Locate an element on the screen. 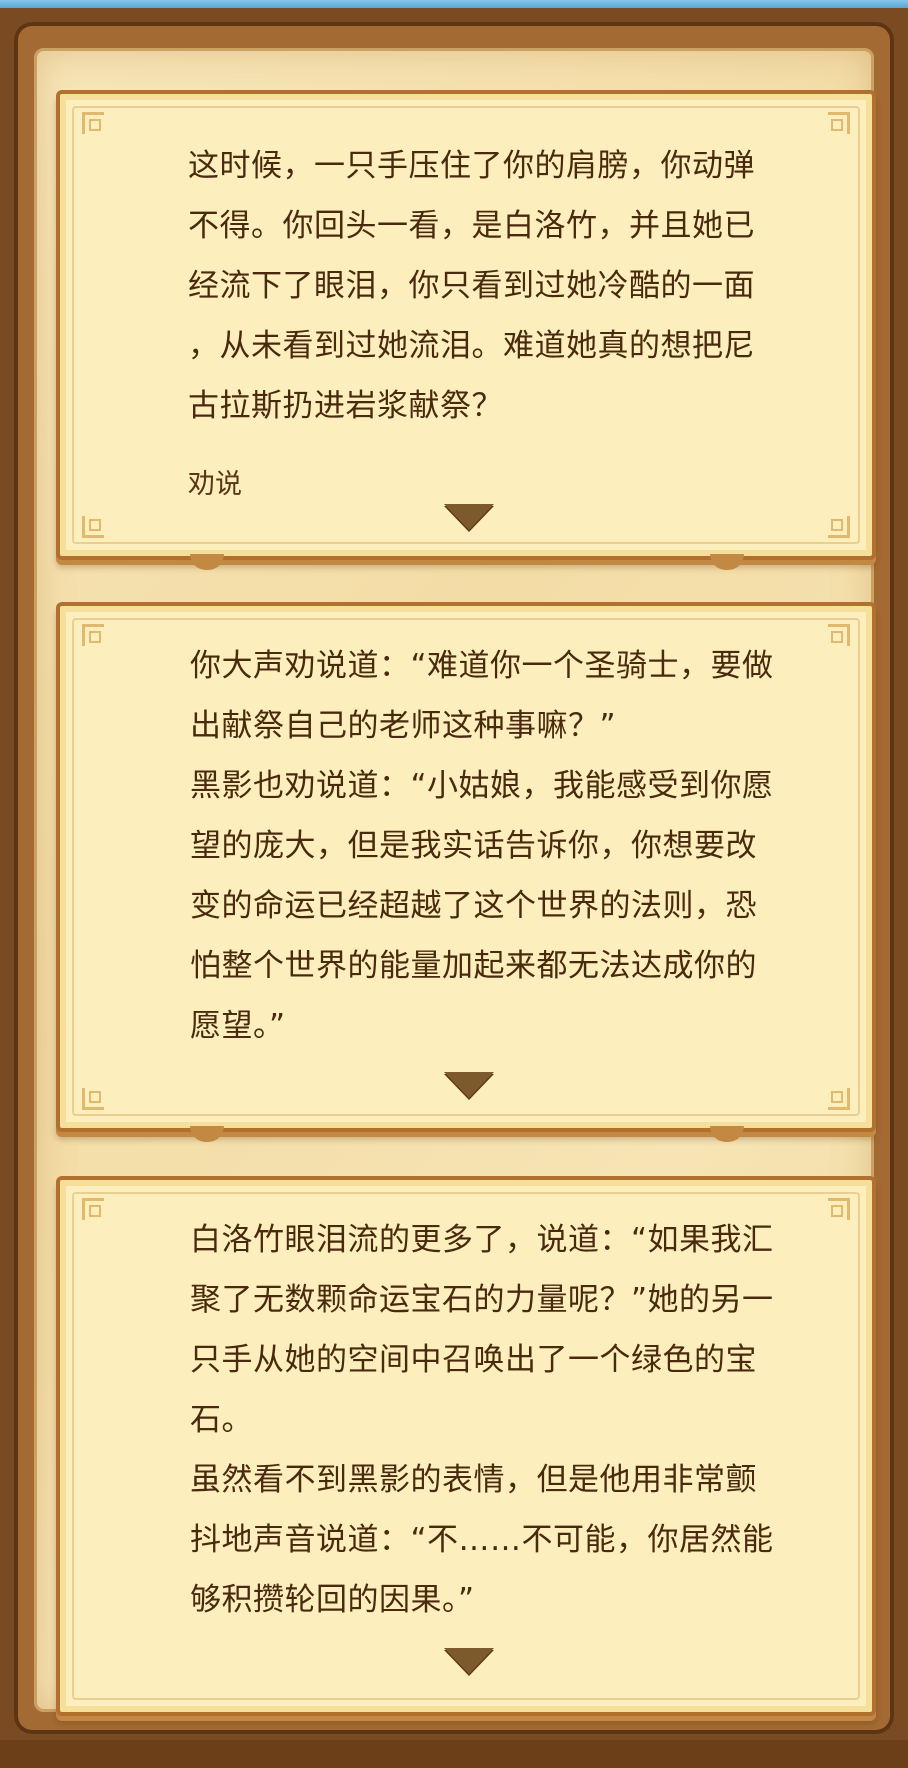 This screenshot has height=1768, width=908. dialog-line: 你大声劝说道：“难道你一个圣骑士，要做 is located at coordinates (482, 666).